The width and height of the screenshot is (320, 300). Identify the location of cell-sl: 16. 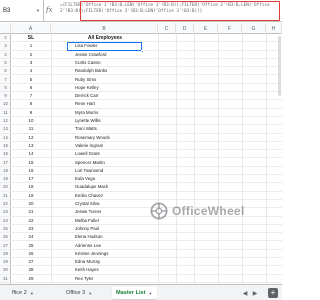
(31, 171).